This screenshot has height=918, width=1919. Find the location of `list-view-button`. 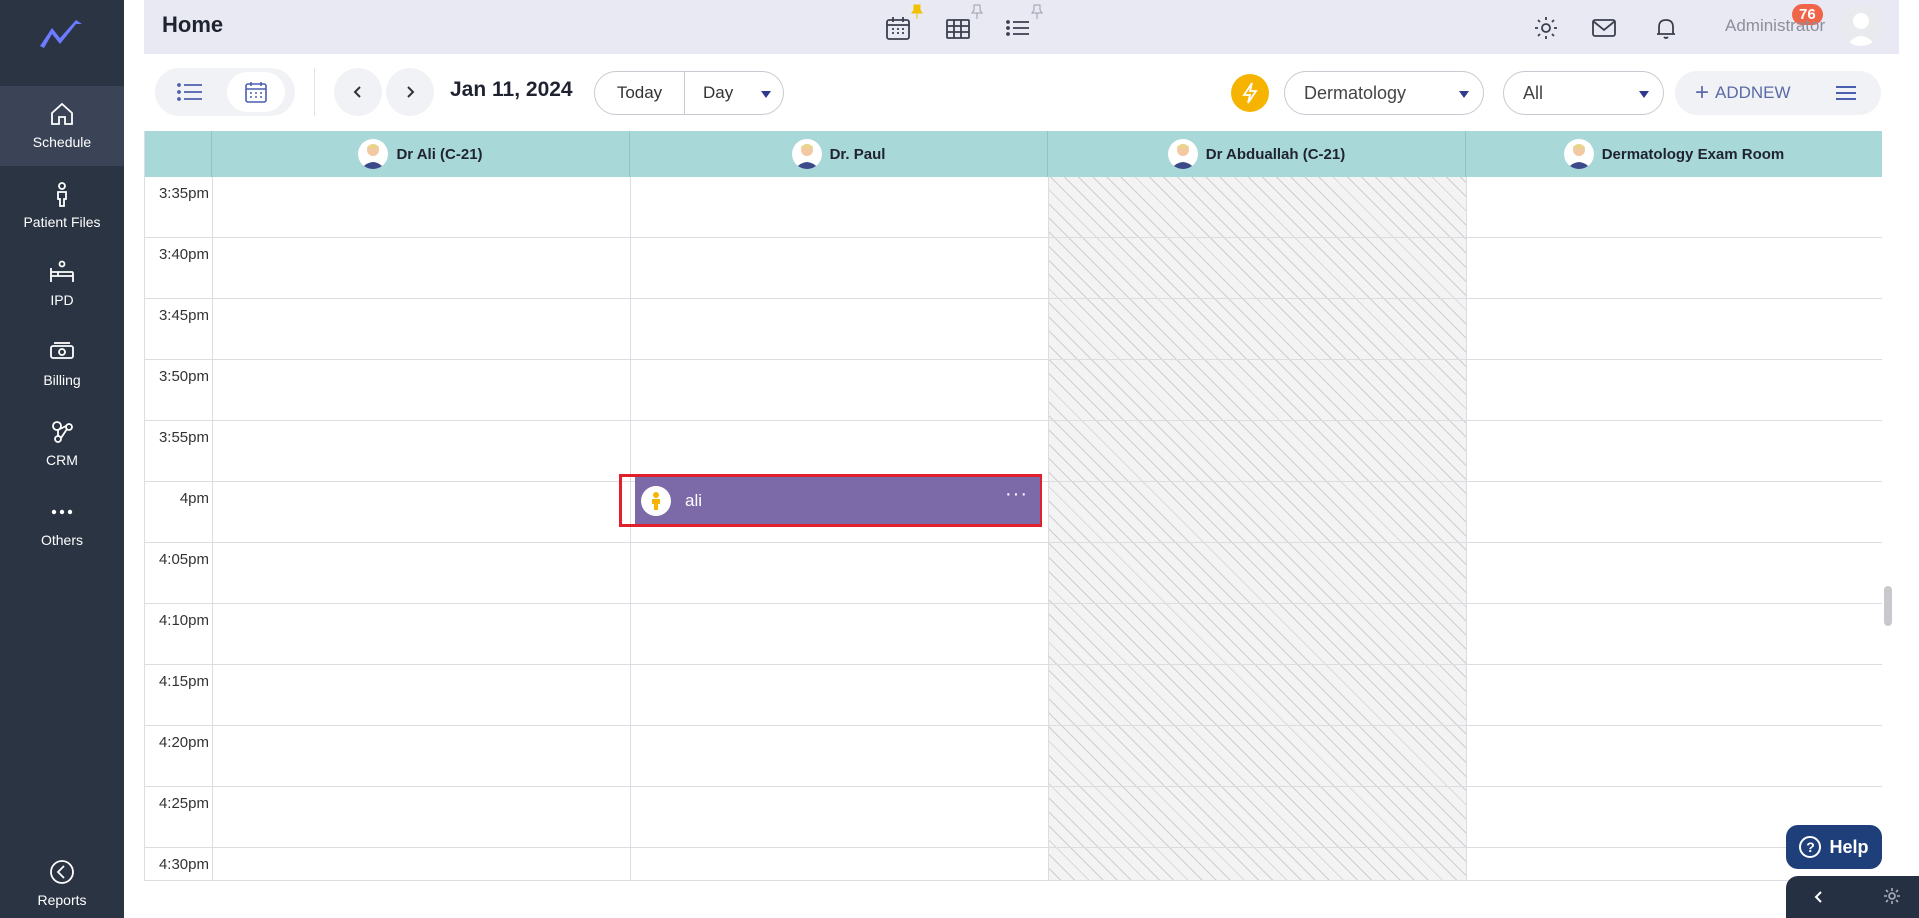

list-view-button is located at coordinates (190, 92).